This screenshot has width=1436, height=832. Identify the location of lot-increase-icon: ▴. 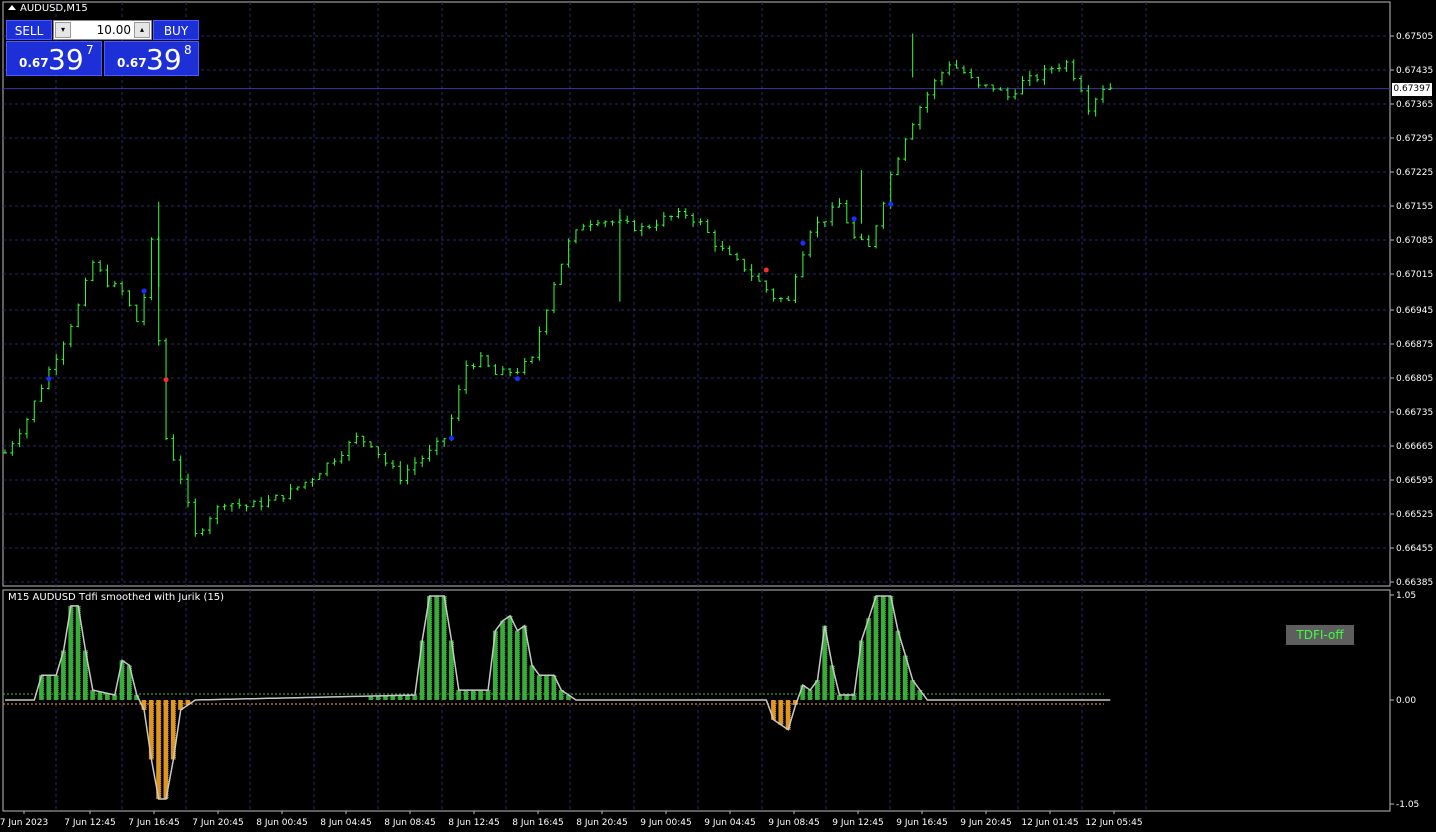
(142, 30).